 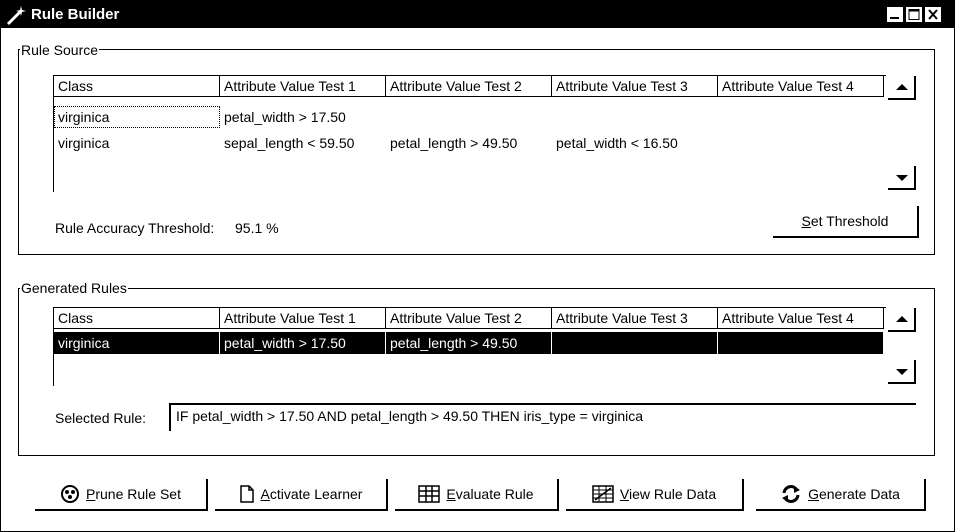 I want to click on close-icon, so click(x=933, y=14).